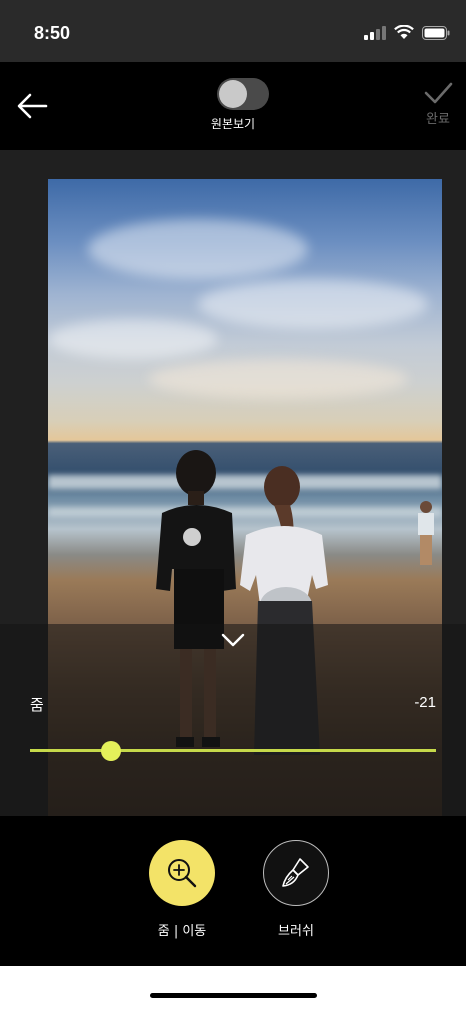  I want to click on check-icon, so click(438, 93).